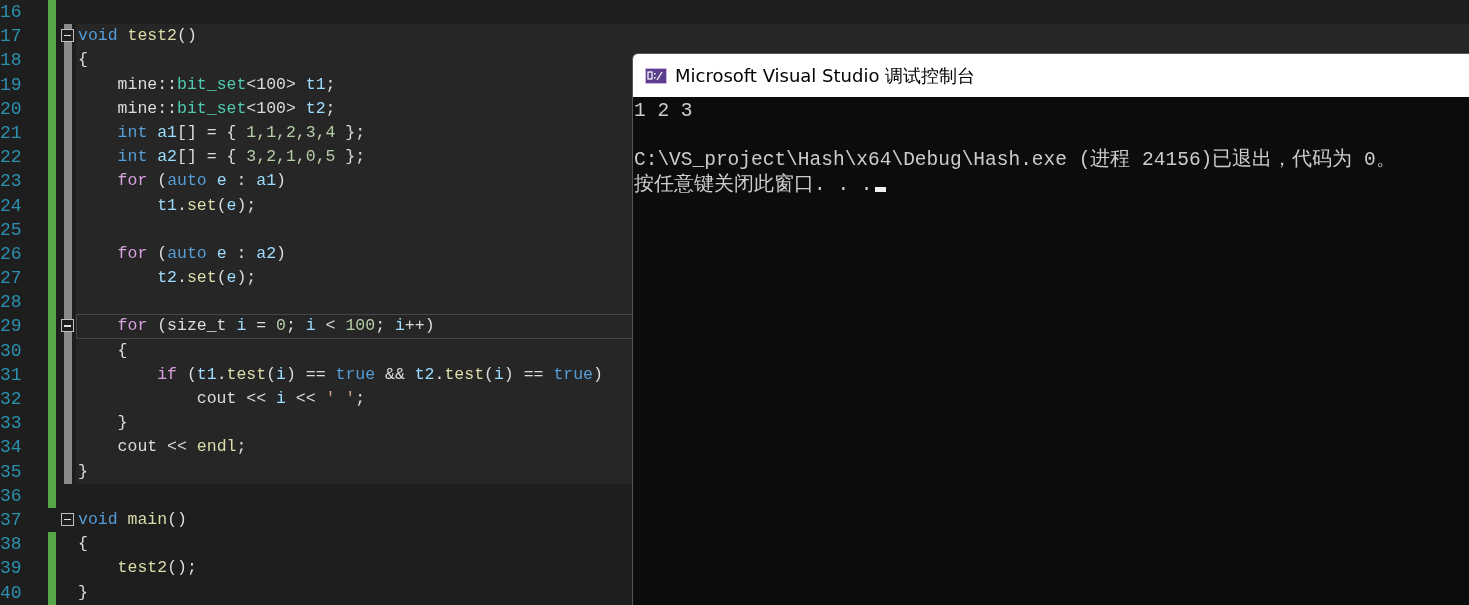 This screenshot has width=1469, height=605. What do you see at coordinates (11, 109) in the screenshot?
I see `line-number: 20` at bounding box center [11, 109].